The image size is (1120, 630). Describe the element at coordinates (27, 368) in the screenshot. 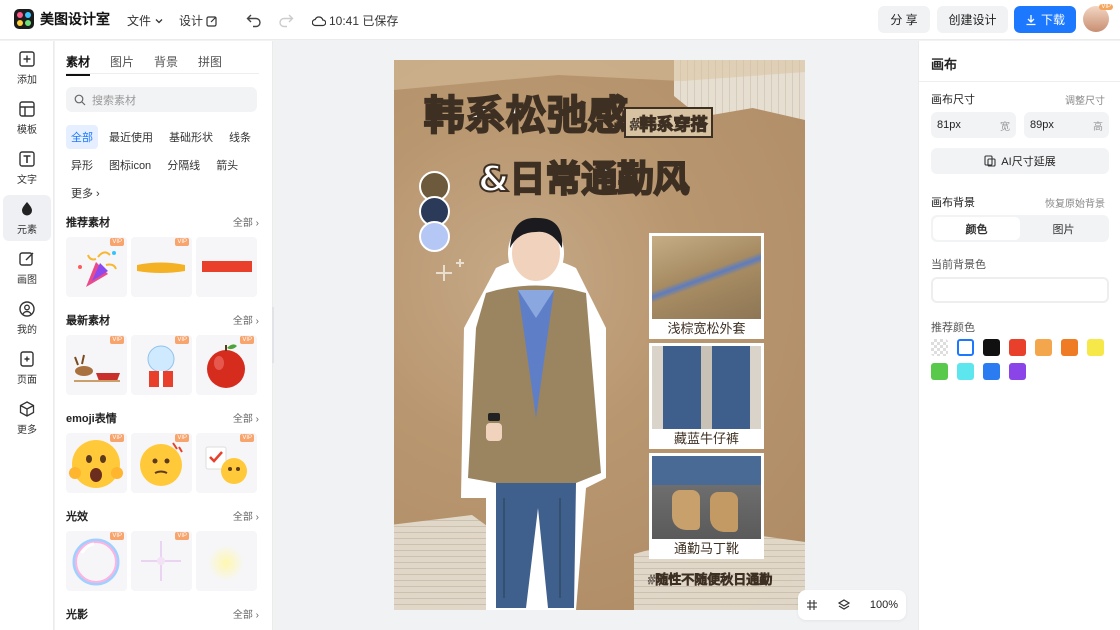

I see `rail-item-page: 页面` at that location.